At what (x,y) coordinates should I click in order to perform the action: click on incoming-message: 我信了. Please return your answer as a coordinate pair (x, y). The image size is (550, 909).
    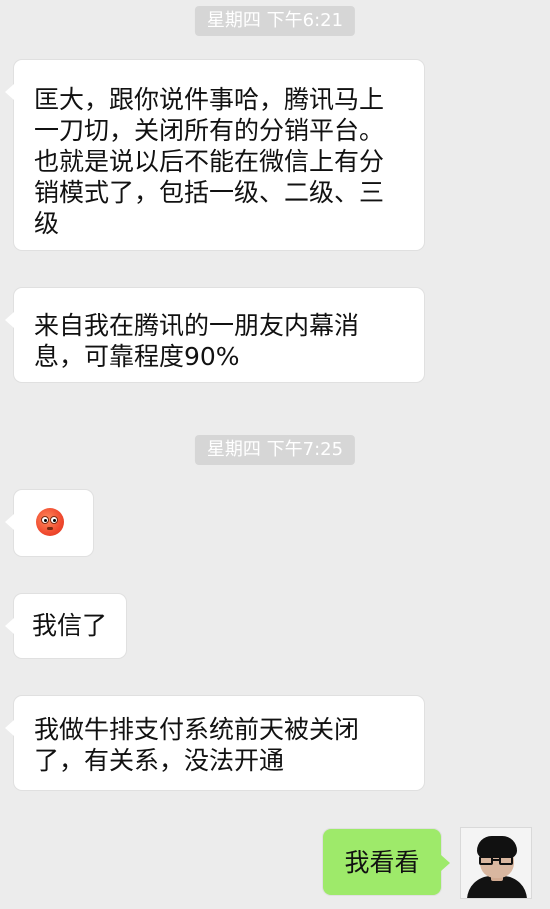
    Looking at the image, I should click on (65, 626).